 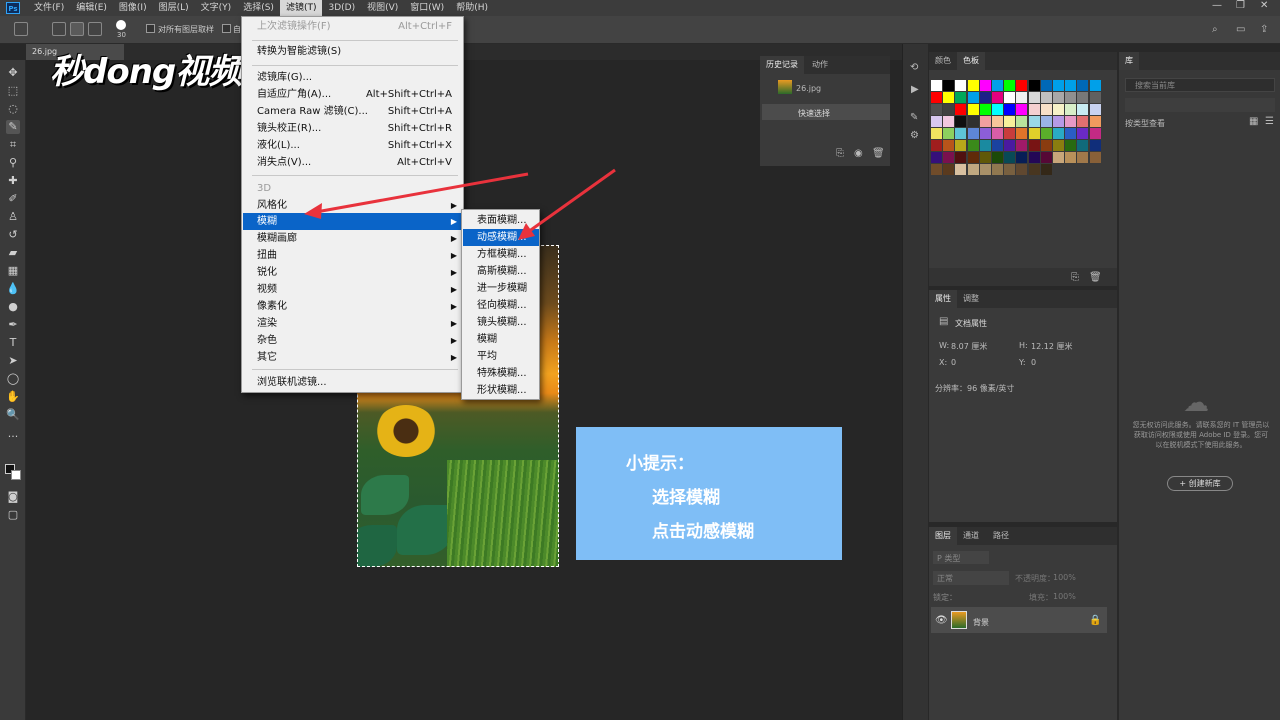 What do you see at coordinates (782, 65) in the screenshot?
I see `tab-history: 历史记录` at bounding box center [782, 65].